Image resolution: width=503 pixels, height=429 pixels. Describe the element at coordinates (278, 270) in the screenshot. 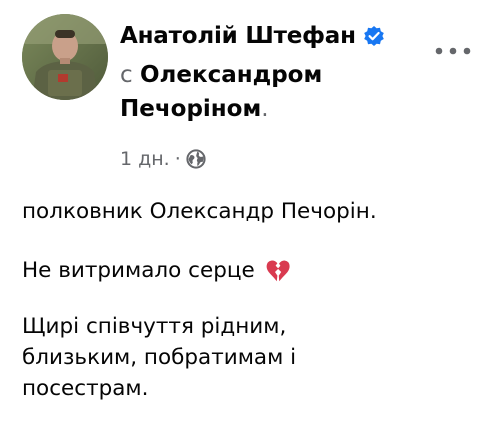

I see `broken-heart-icon` at that location.